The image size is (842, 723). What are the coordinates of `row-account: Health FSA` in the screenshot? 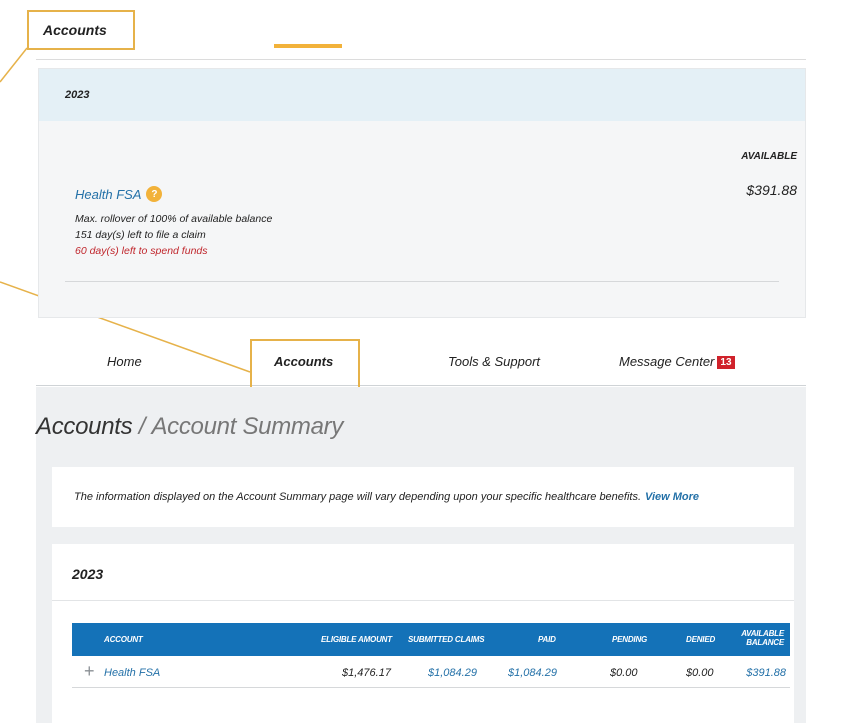 It's located at (132, 673).